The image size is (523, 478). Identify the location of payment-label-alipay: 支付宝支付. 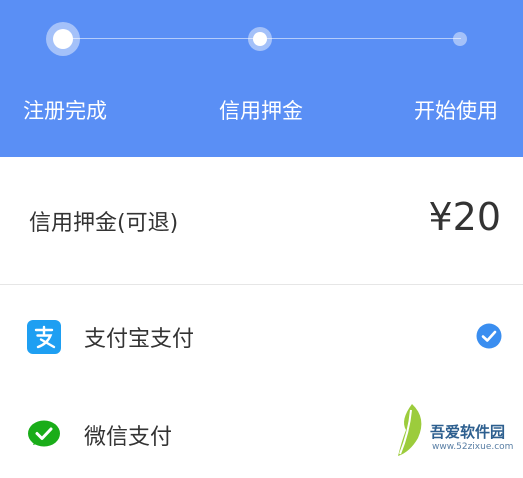
(139, 339).